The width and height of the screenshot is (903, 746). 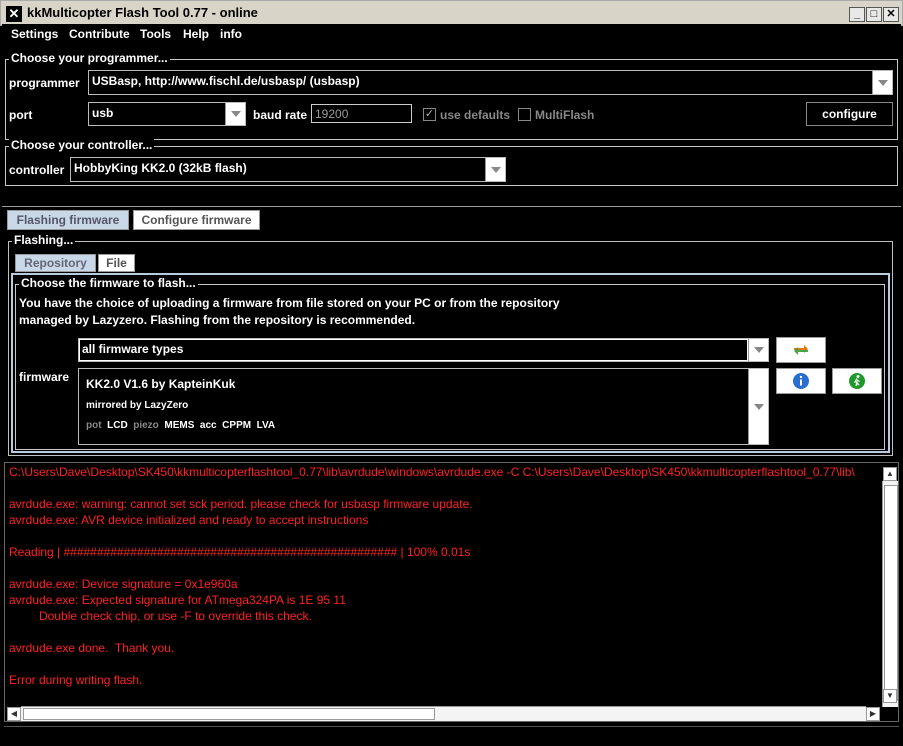 I want to click on firmware-name: KK2.0 V1.6 by KapteinKuk, so click(x=161, y=384).